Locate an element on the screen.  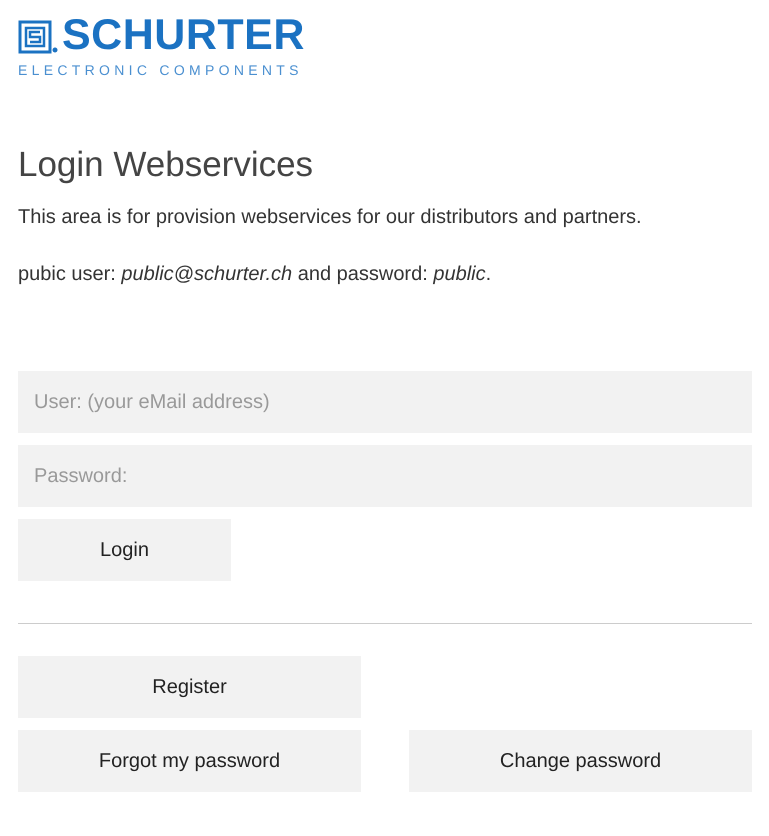
page-title: Login Webservices is located at coordinates (166, 165).